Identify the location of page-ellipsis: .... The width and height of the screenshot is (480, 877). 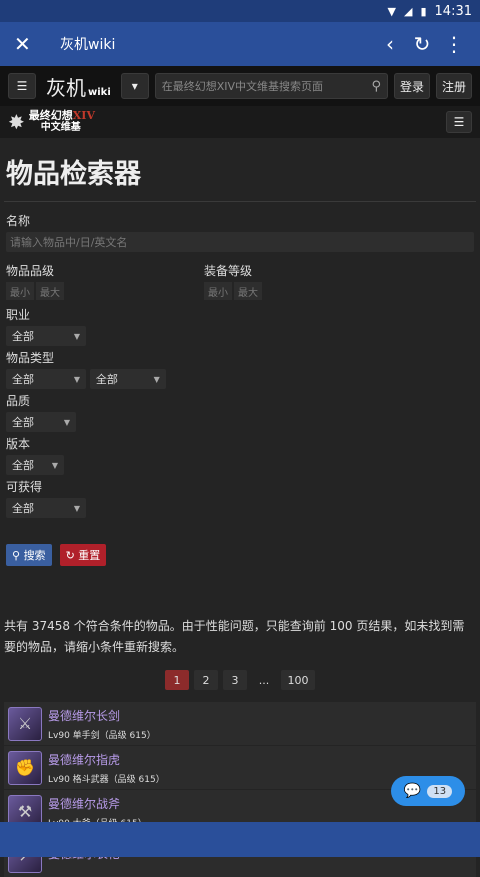
(264, 680).